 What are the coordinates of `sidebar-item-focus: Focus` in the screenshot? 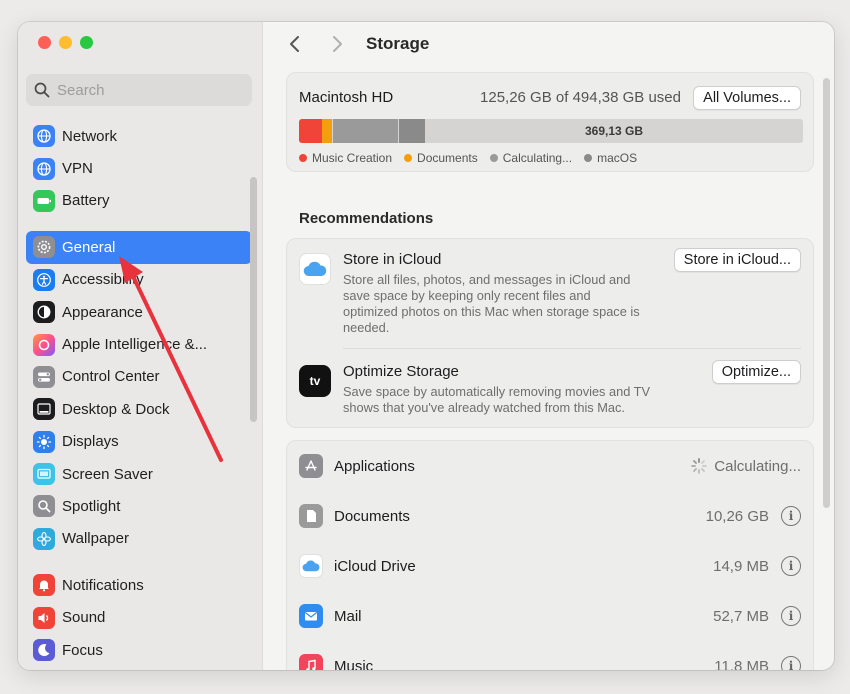 It's located at (139, 650).